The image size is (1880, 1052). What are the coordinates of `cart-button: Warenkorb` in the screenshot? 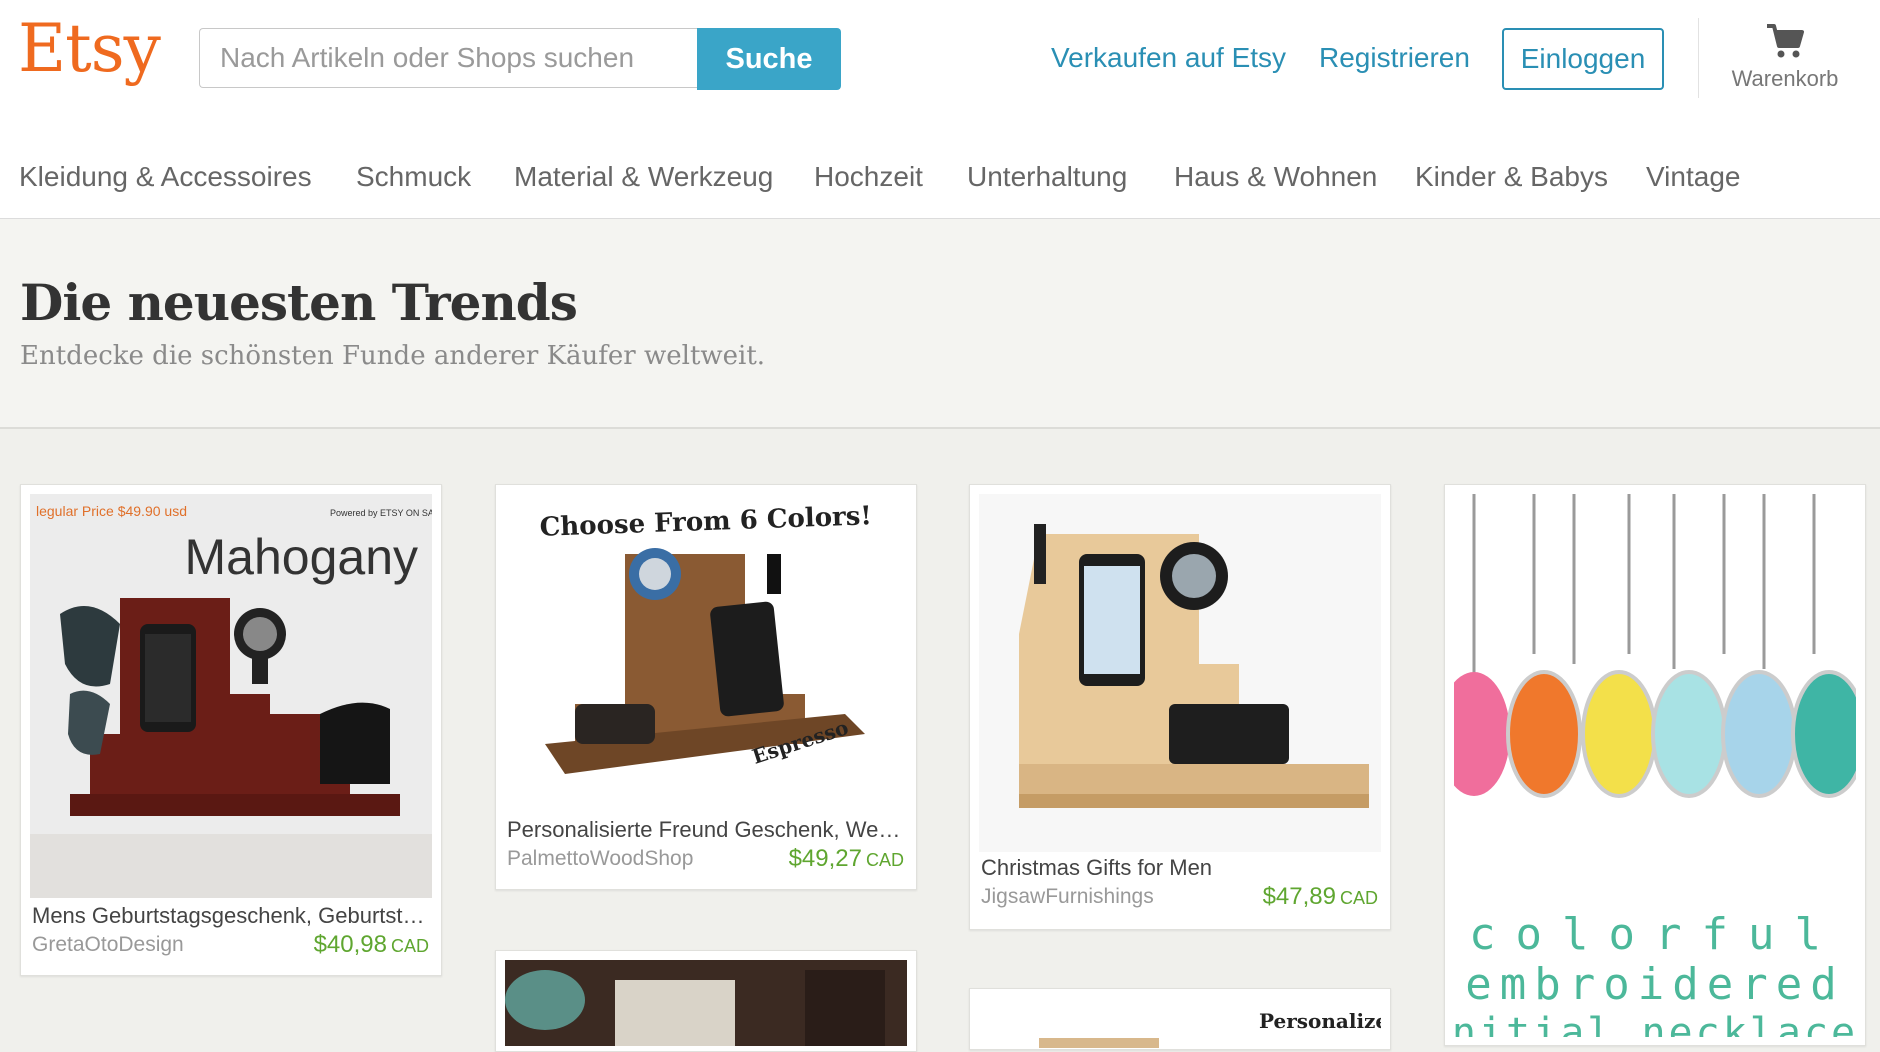 It's located at (1785, 57).